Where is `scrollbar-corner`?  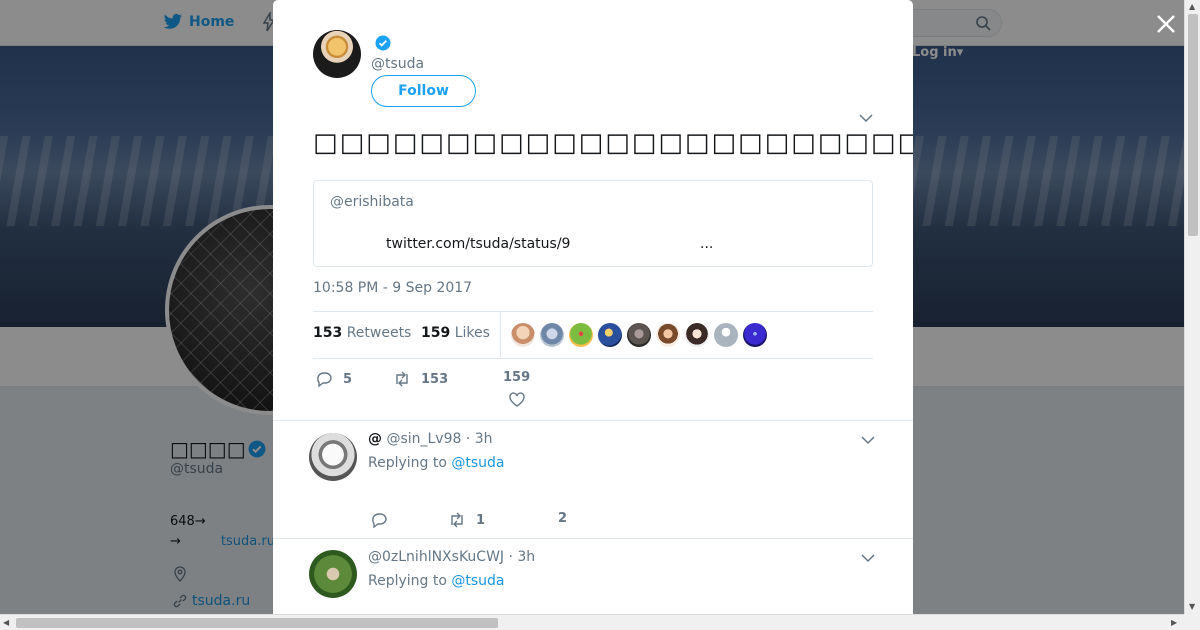
scrollbar-corner is located at coordinates (1192, 622).